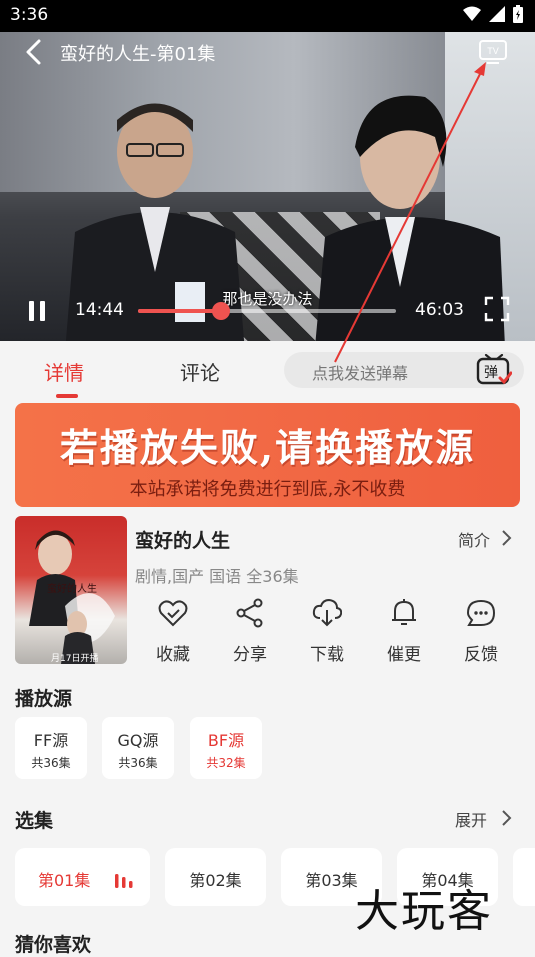 This screenshot has height=957, width=535. What do you see at coordinates (138, 740) in the screenshot?
I see `source-name: GQ源` at bounding box center [138, 740].